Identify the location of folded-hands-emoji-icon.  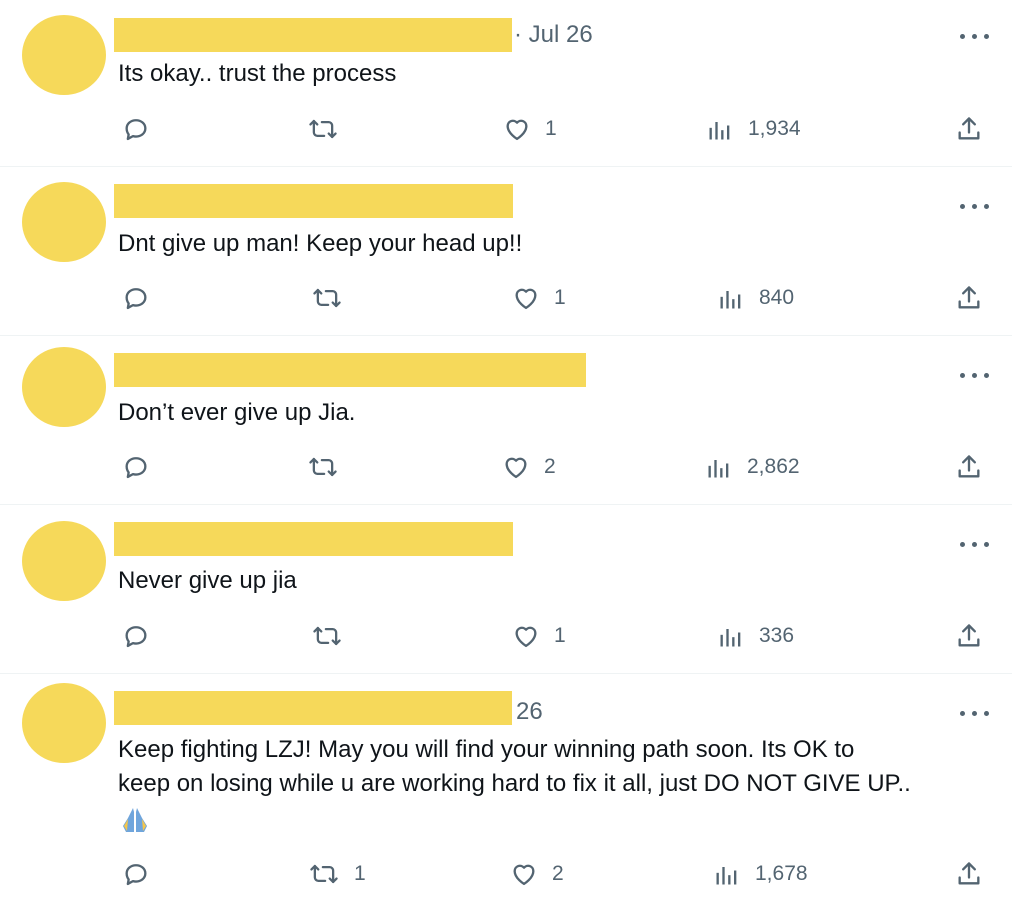
(135, 819).